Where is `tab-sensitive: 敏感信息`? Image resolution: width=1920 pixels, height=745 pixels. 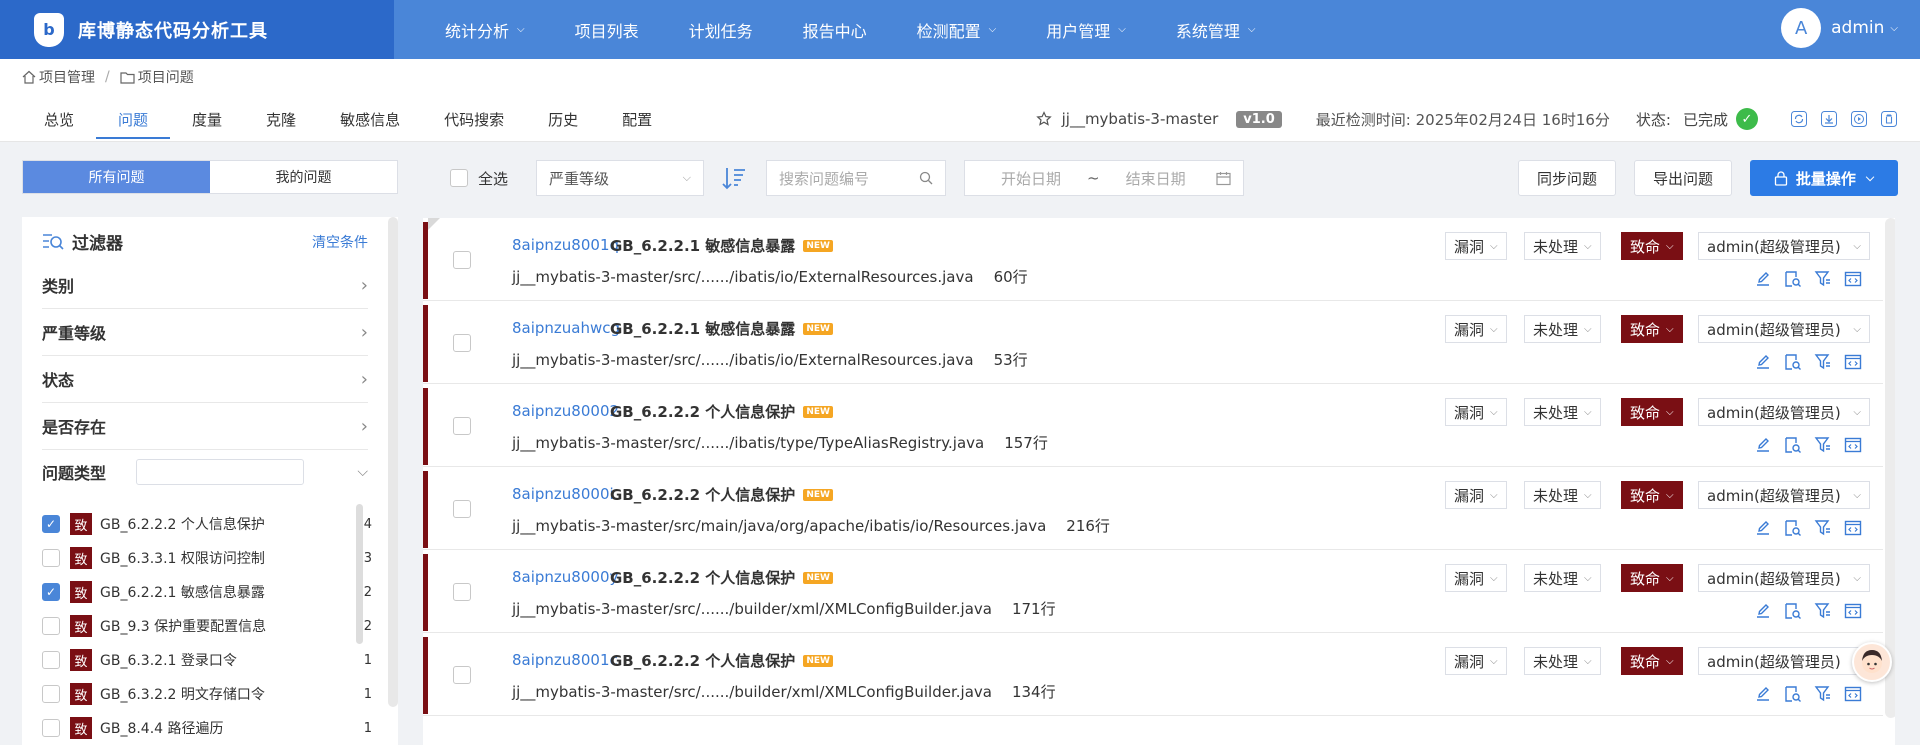
tab-sensitive: 敏感信息 is located at coordinates (370, 119).